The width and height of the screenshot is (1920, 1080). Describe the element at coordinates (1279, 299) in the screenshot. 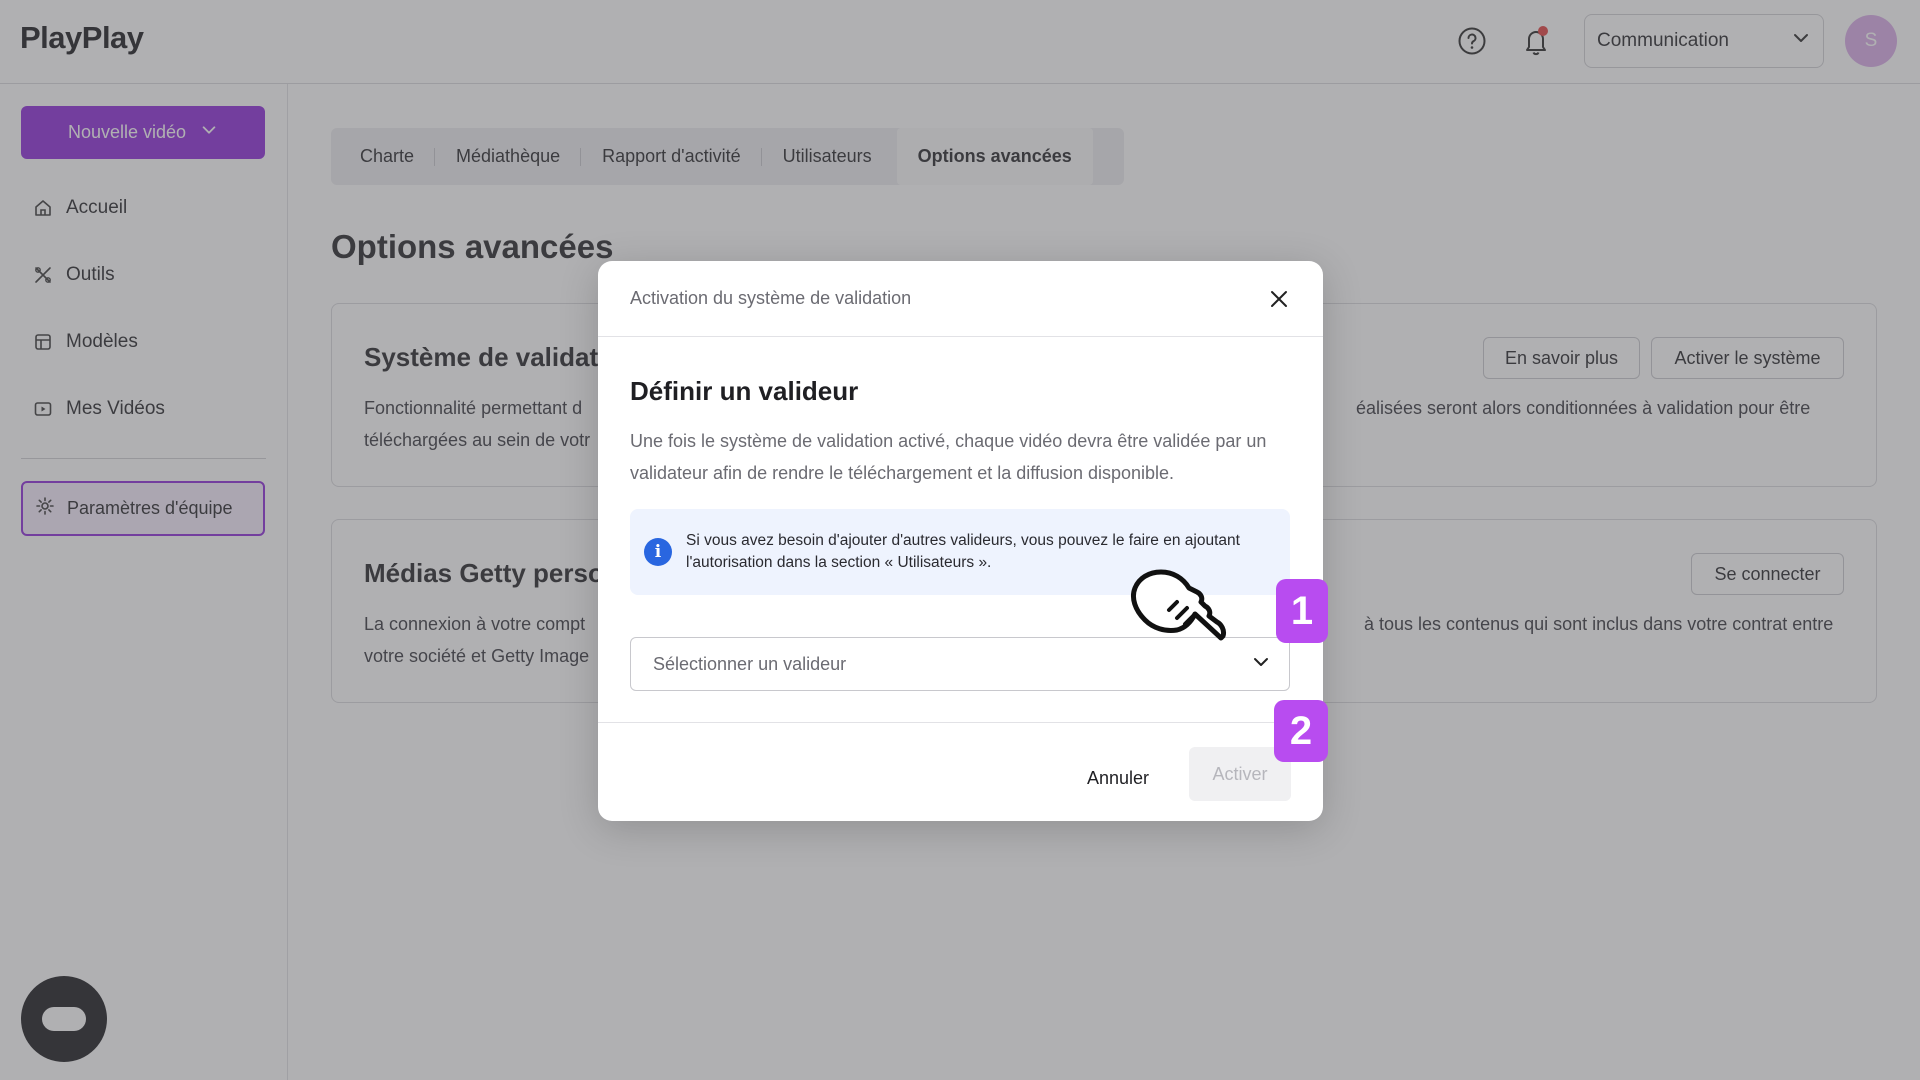

I see `close-icon` at that location.